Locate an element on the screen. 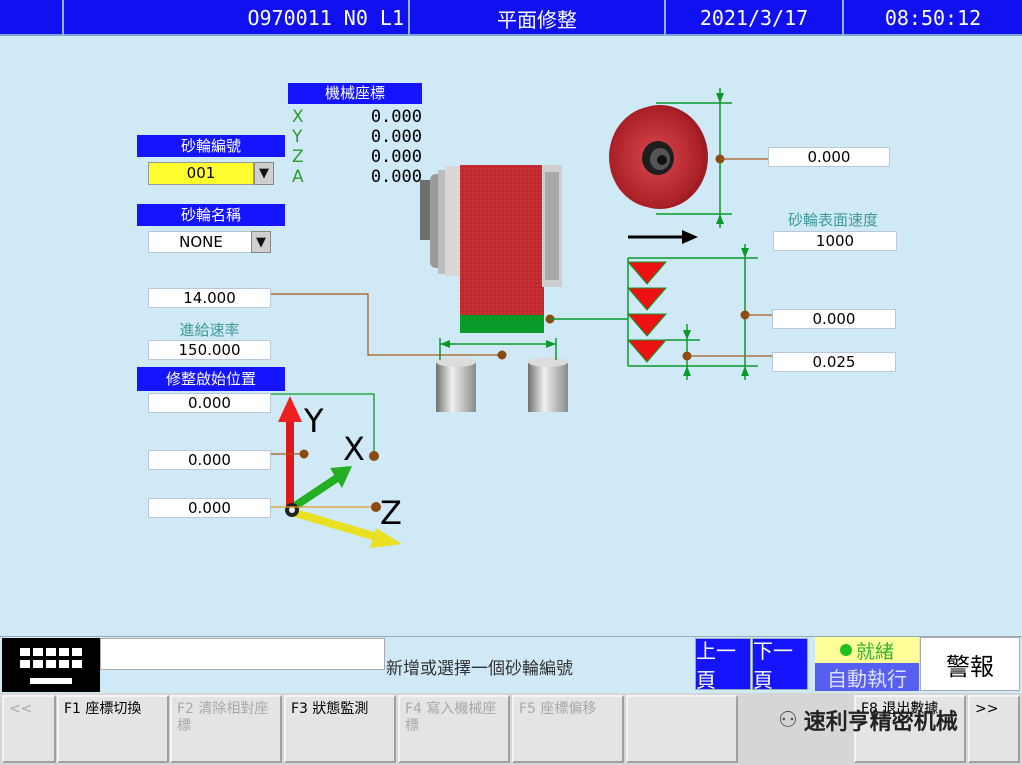 This screenshot has height=765, width=1022. prev-page-button: 上一頁 is located at coordinates (723, 665).